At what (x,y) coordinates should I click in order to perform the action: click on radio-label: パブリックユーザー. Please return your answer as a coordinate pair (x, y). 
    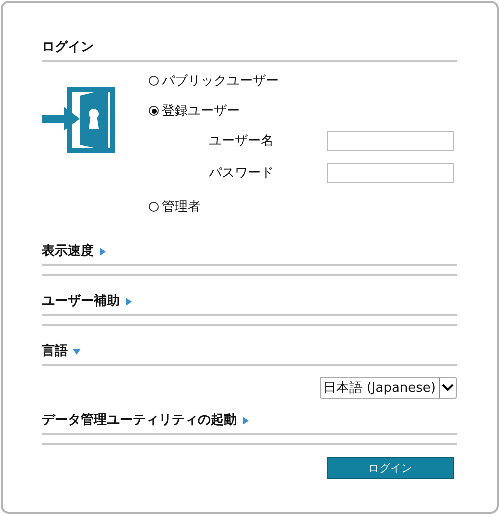
    Looking at the image, I should click on (220, 81).